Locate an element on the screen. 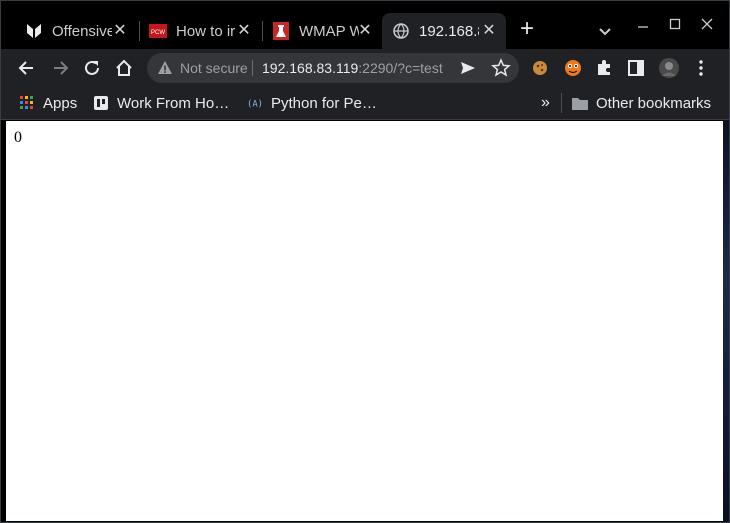 This screenshot has height=523, width=730. wmap-icon is located at coordinates (281, 31).